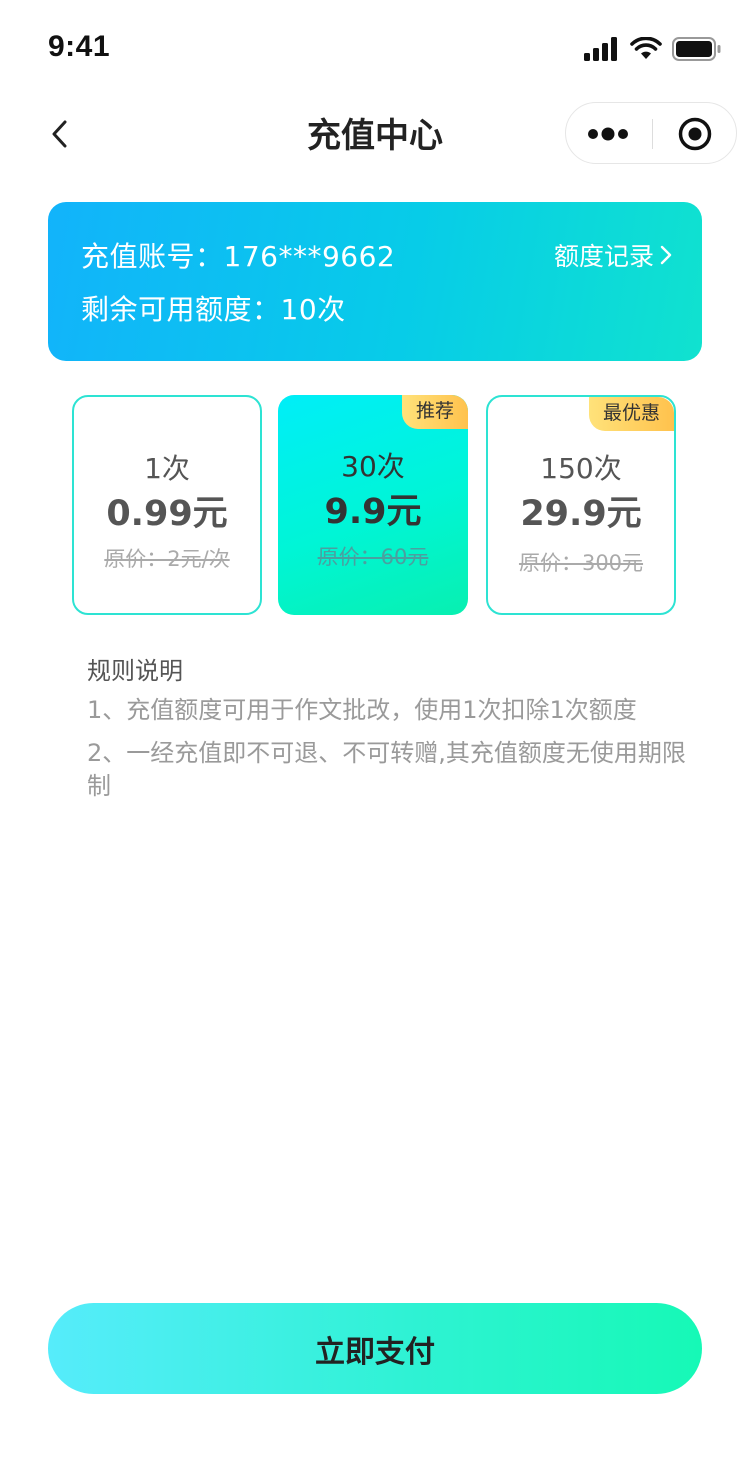  What do you see at coordinates (375, 281) in the screenshot?
I see `account-card: 充值账号：176***9662 剩余可用额度：10次 额度记录` at bounding box center [375, 281].